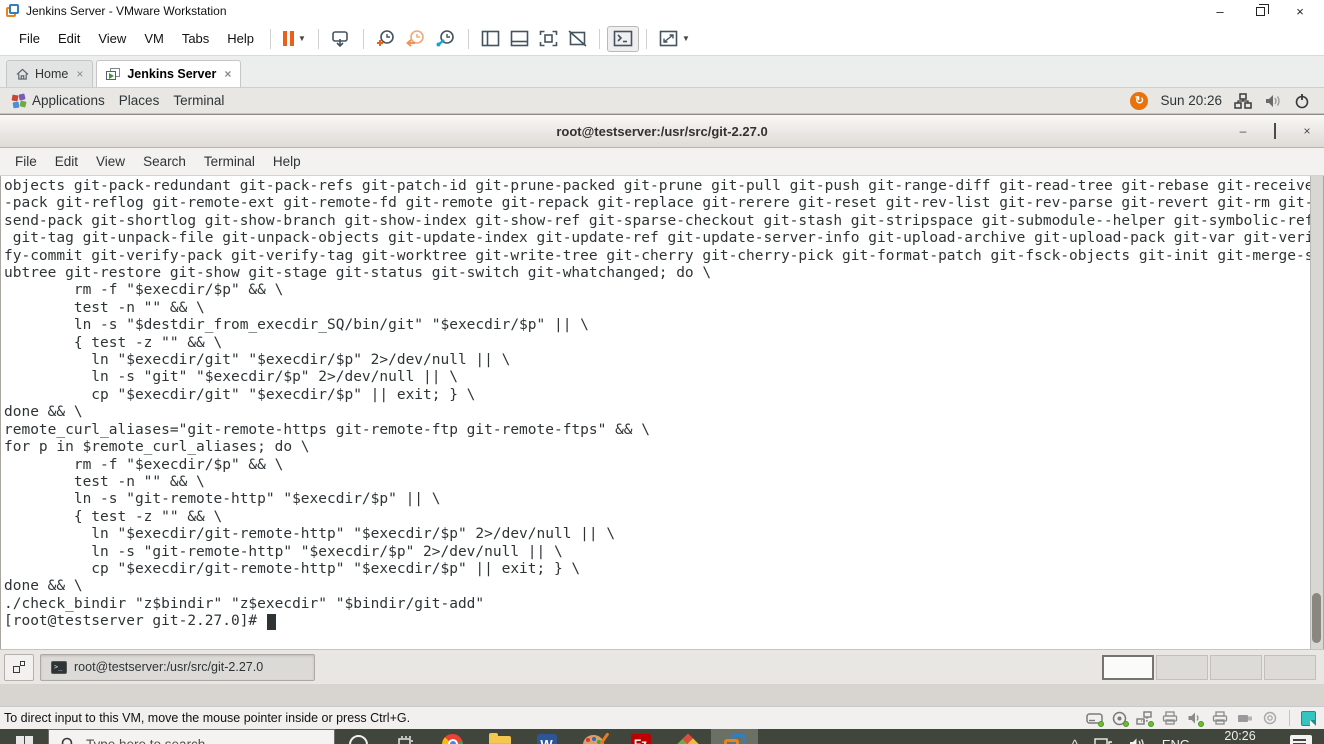  Describe the element at coordinates (1316, 618) in the screenshot. I see `scrollbar-thumb` at that location.